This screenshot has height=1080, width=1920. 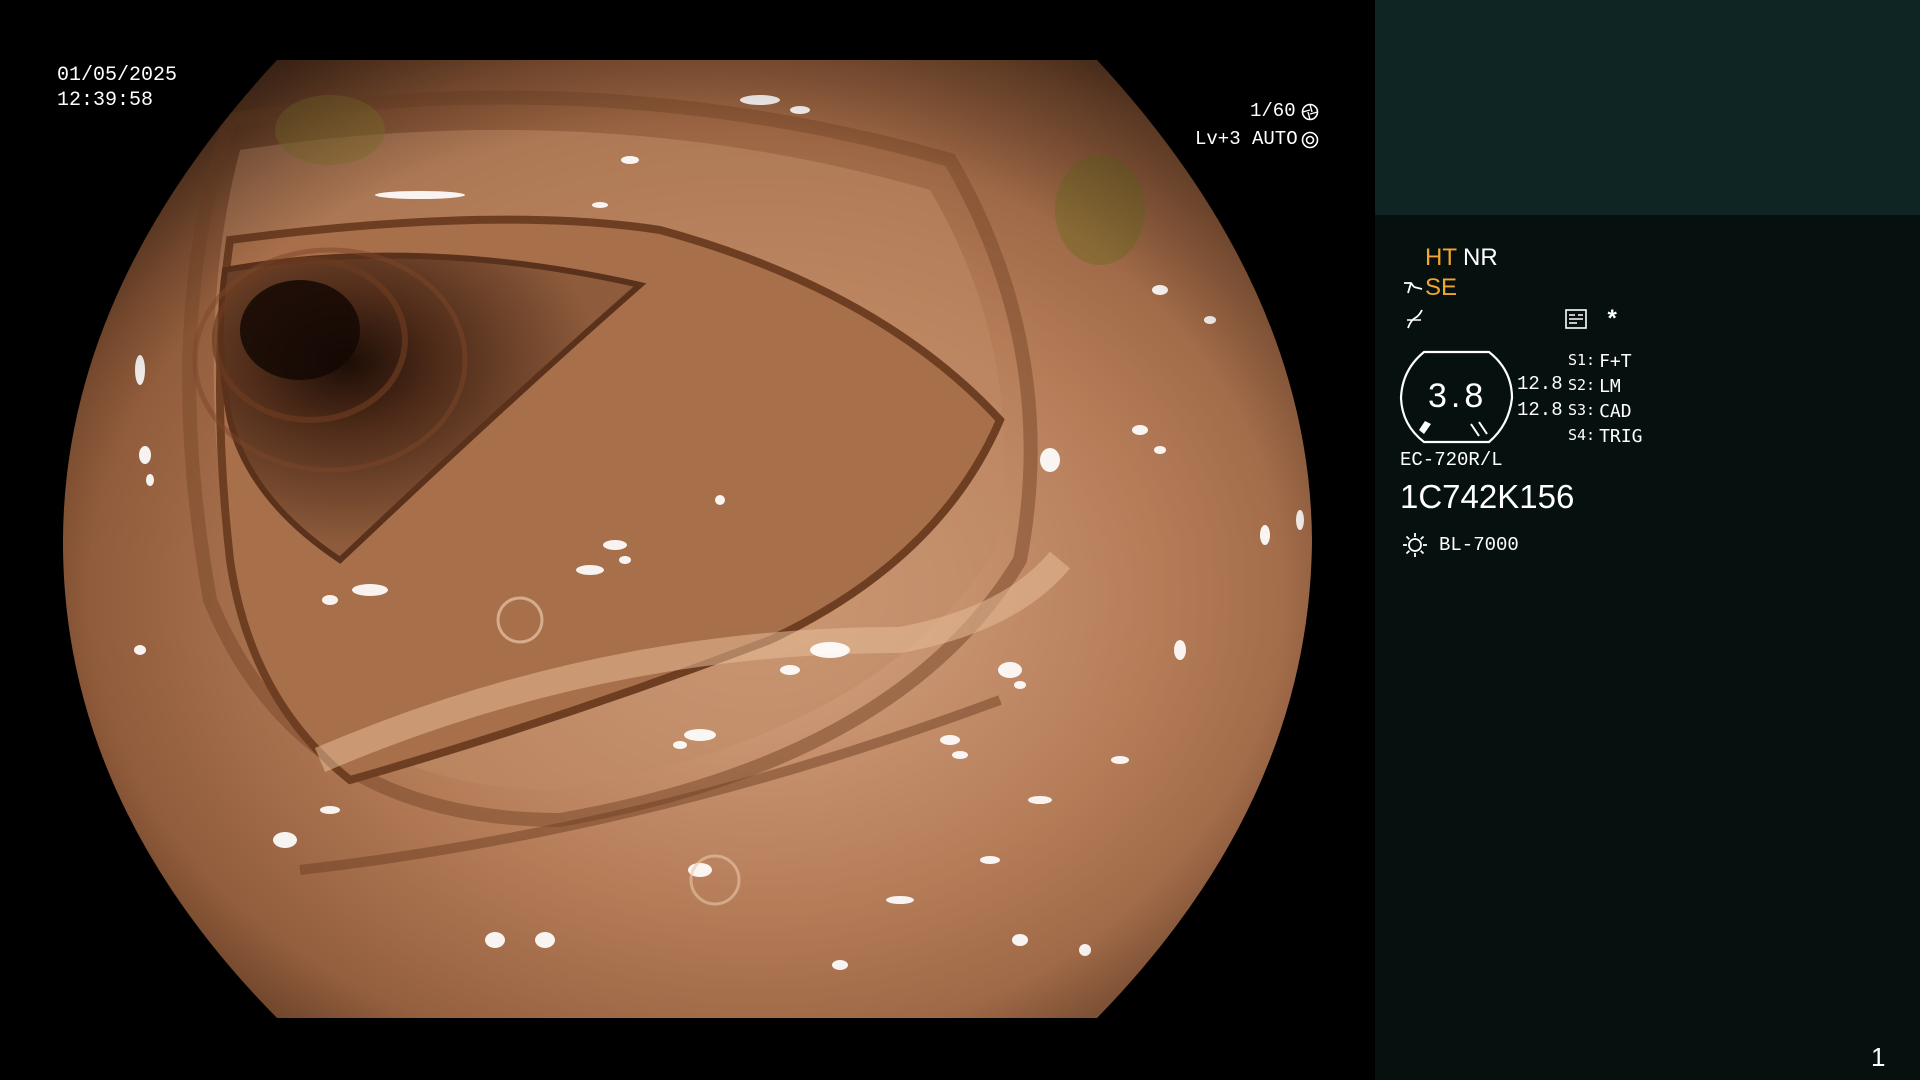 What do you see at coordinates (1615, 411) in the screenshot?
I see `switch-value: CAD` at bounding box center [1615, 411].